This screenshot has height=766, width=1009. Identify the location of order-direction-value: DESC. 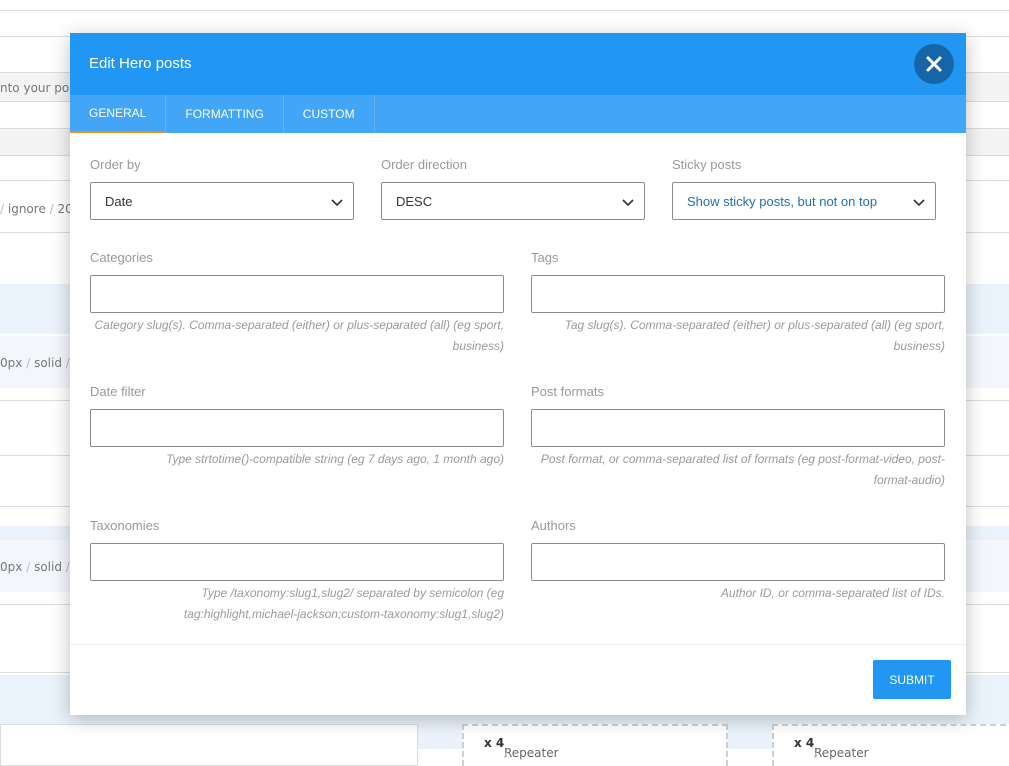
(414, 201).